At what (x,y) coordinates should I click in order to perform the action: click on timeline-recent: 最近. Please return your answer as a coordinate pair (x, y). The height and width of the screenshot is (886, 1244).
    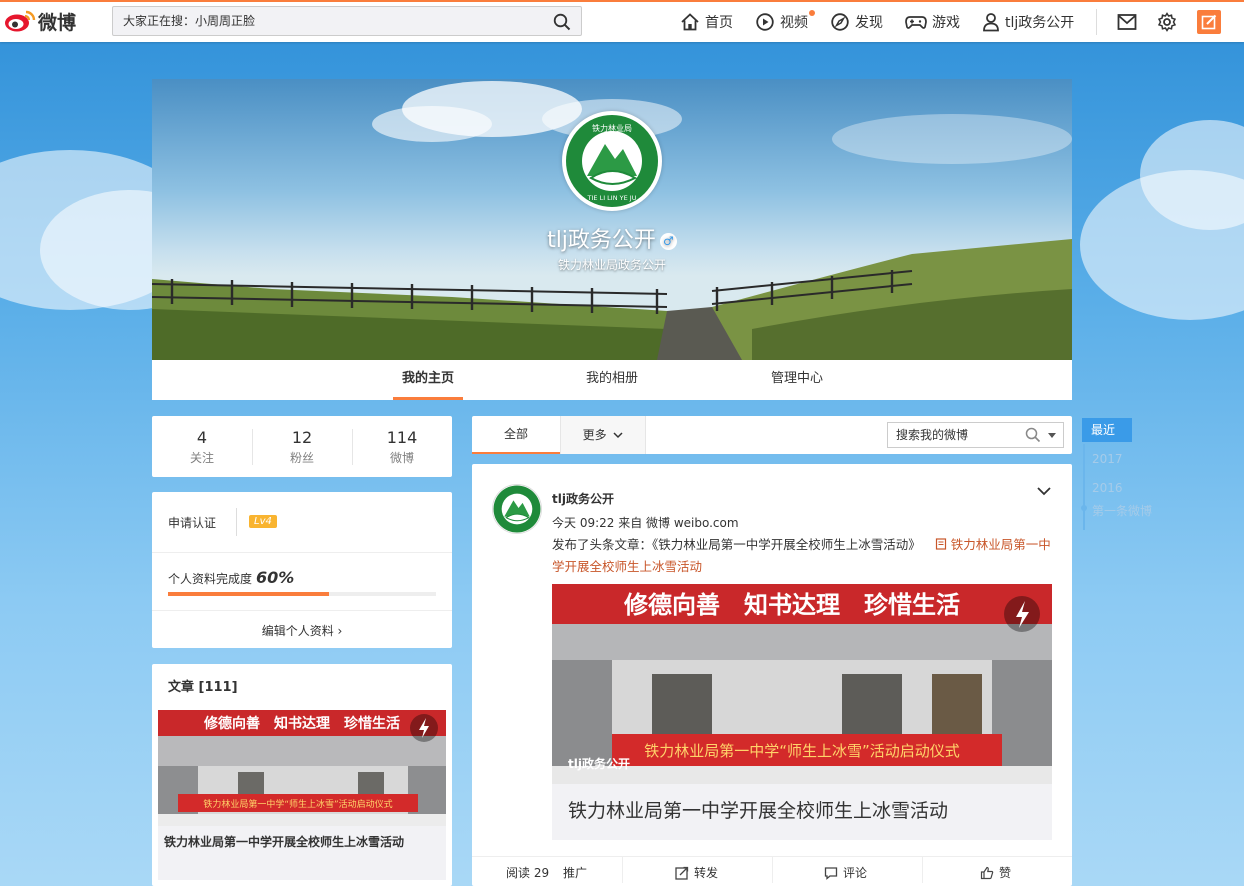
    Looking at the image, I should click on (1107, 430).